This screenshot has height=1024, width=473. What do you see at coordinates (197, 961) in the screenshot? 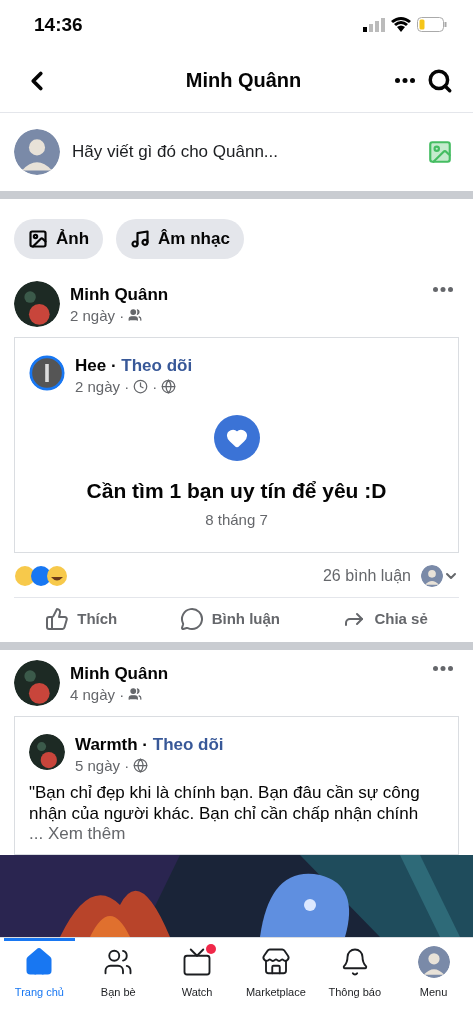
I see `video-icon` at bounding box center [197, 961].